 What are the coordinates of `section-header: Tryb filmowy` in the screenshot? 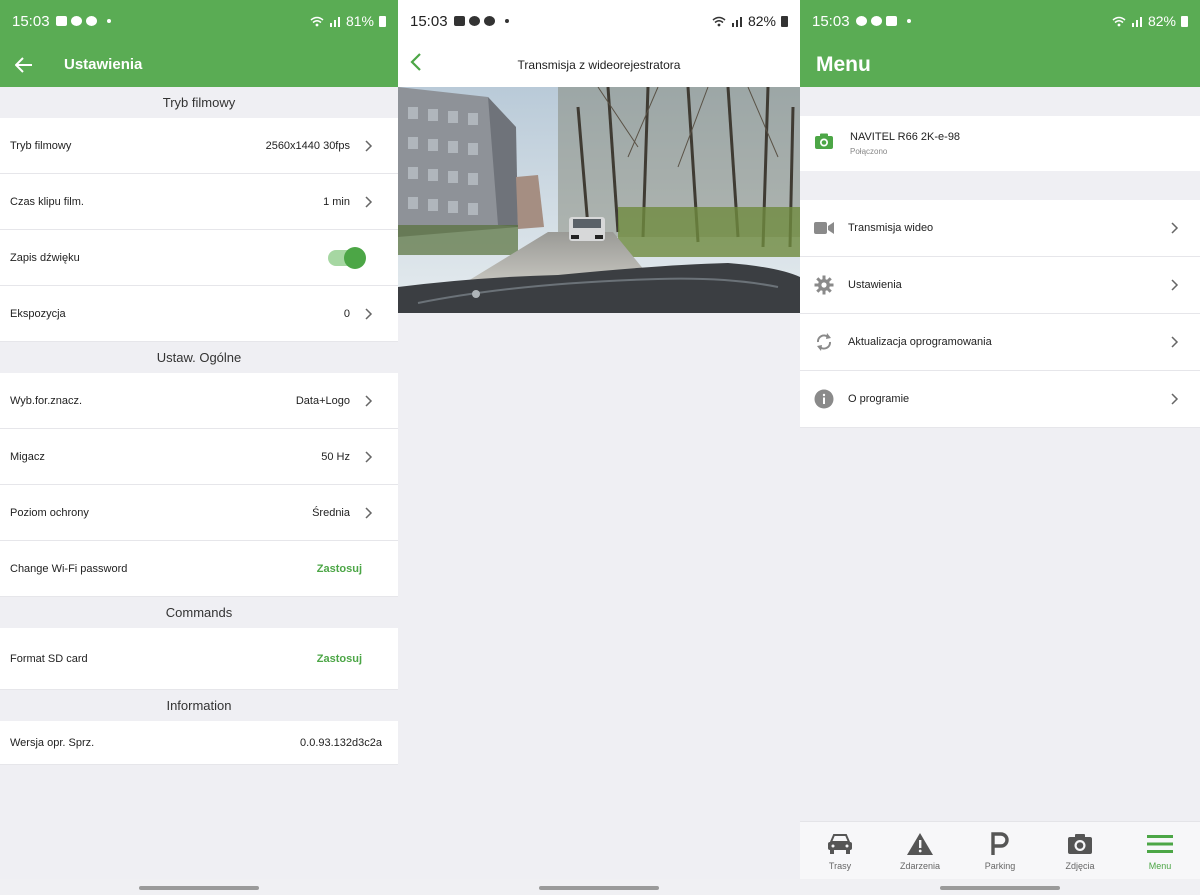 It's located at (199, 102).